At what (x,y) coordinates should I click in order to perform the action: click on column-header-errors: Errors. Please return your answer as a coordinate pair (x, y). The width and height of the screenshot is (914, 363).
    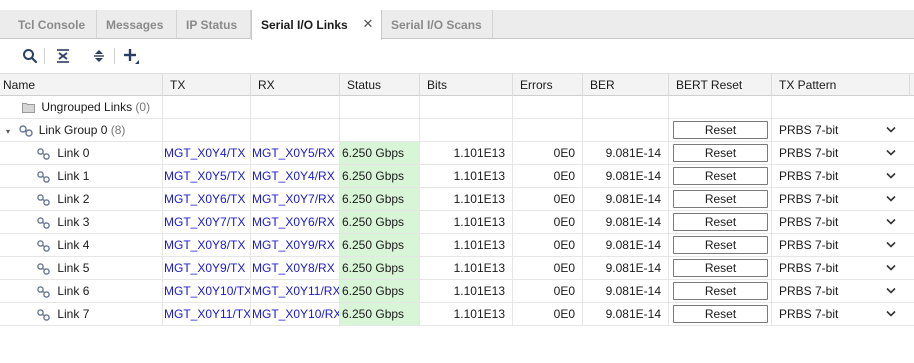
    Looking at the image, I should click on (548, 85).